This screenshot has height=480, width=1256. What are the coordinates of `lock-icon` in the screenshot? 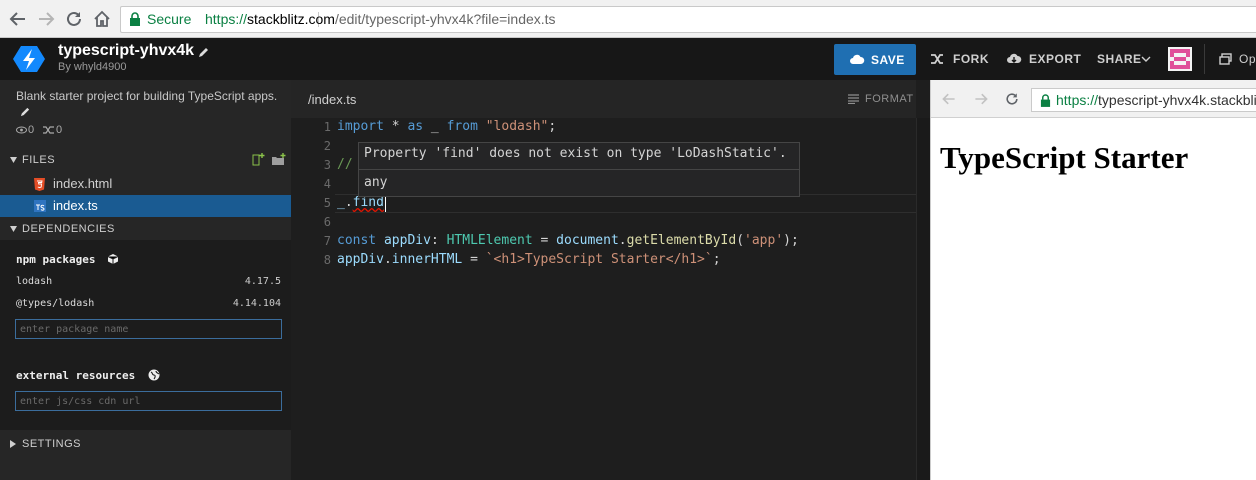 It's located at (135, 19).